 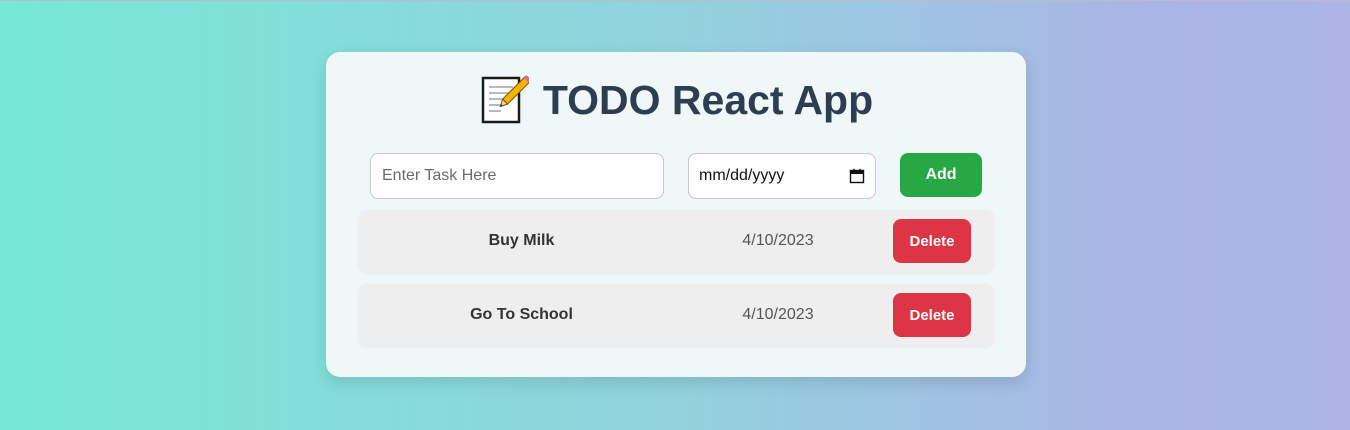 I want to click on page-title: TODO React App, so click(x=676, y=101).